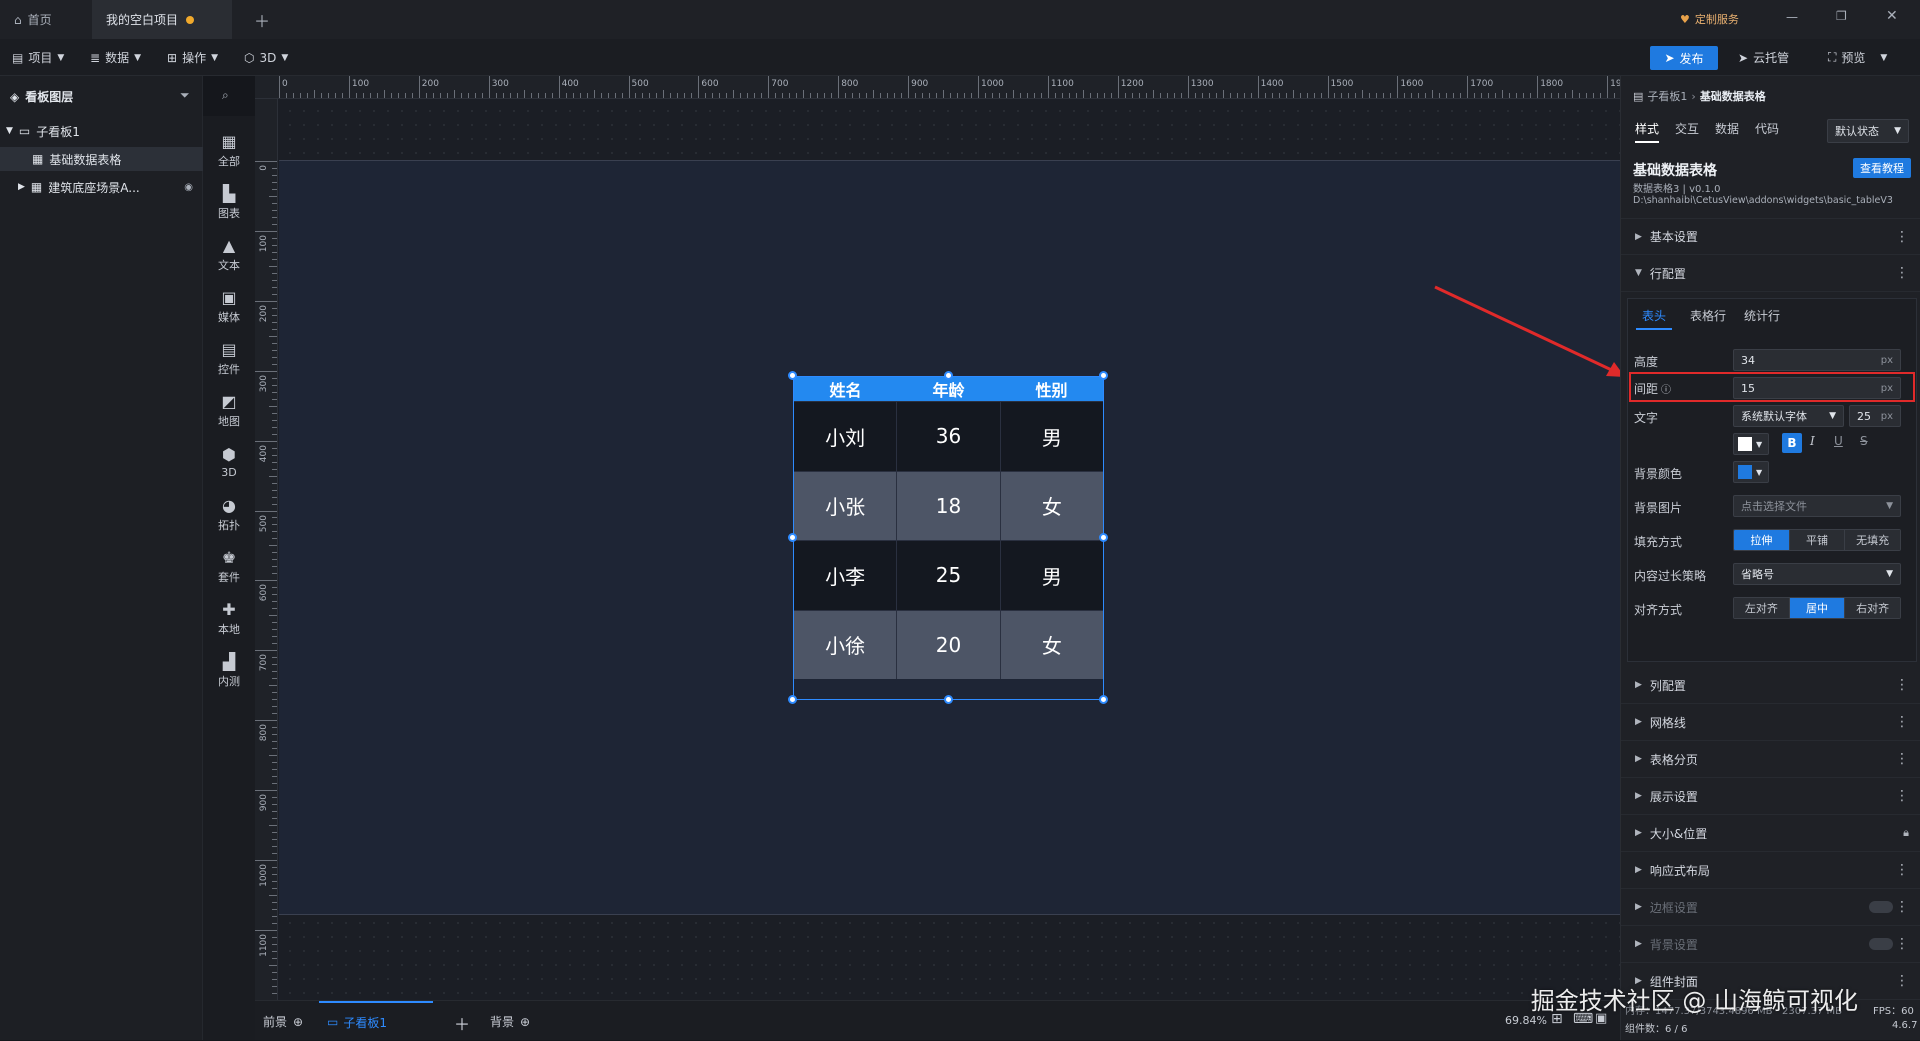 The image size is (1920, 1041). Describe the element at coordinates (188, 187) in the screenshot. I see `eye-hidden-icon: ◉` at that location.